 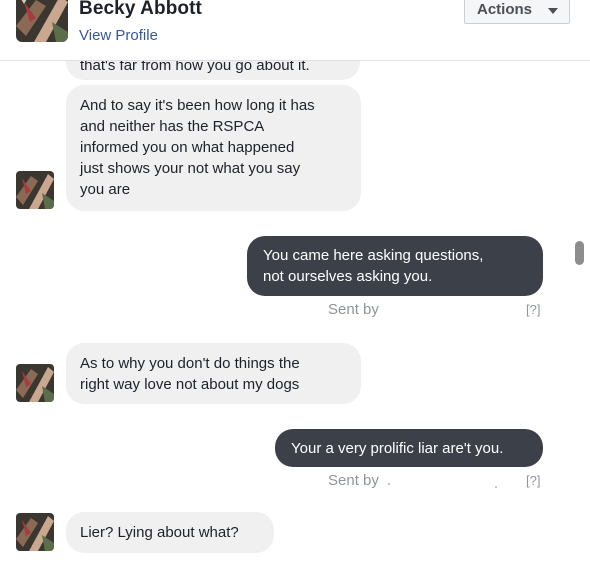 I want to click on message-line: informed you on what happened, so click(x=187, y=147).